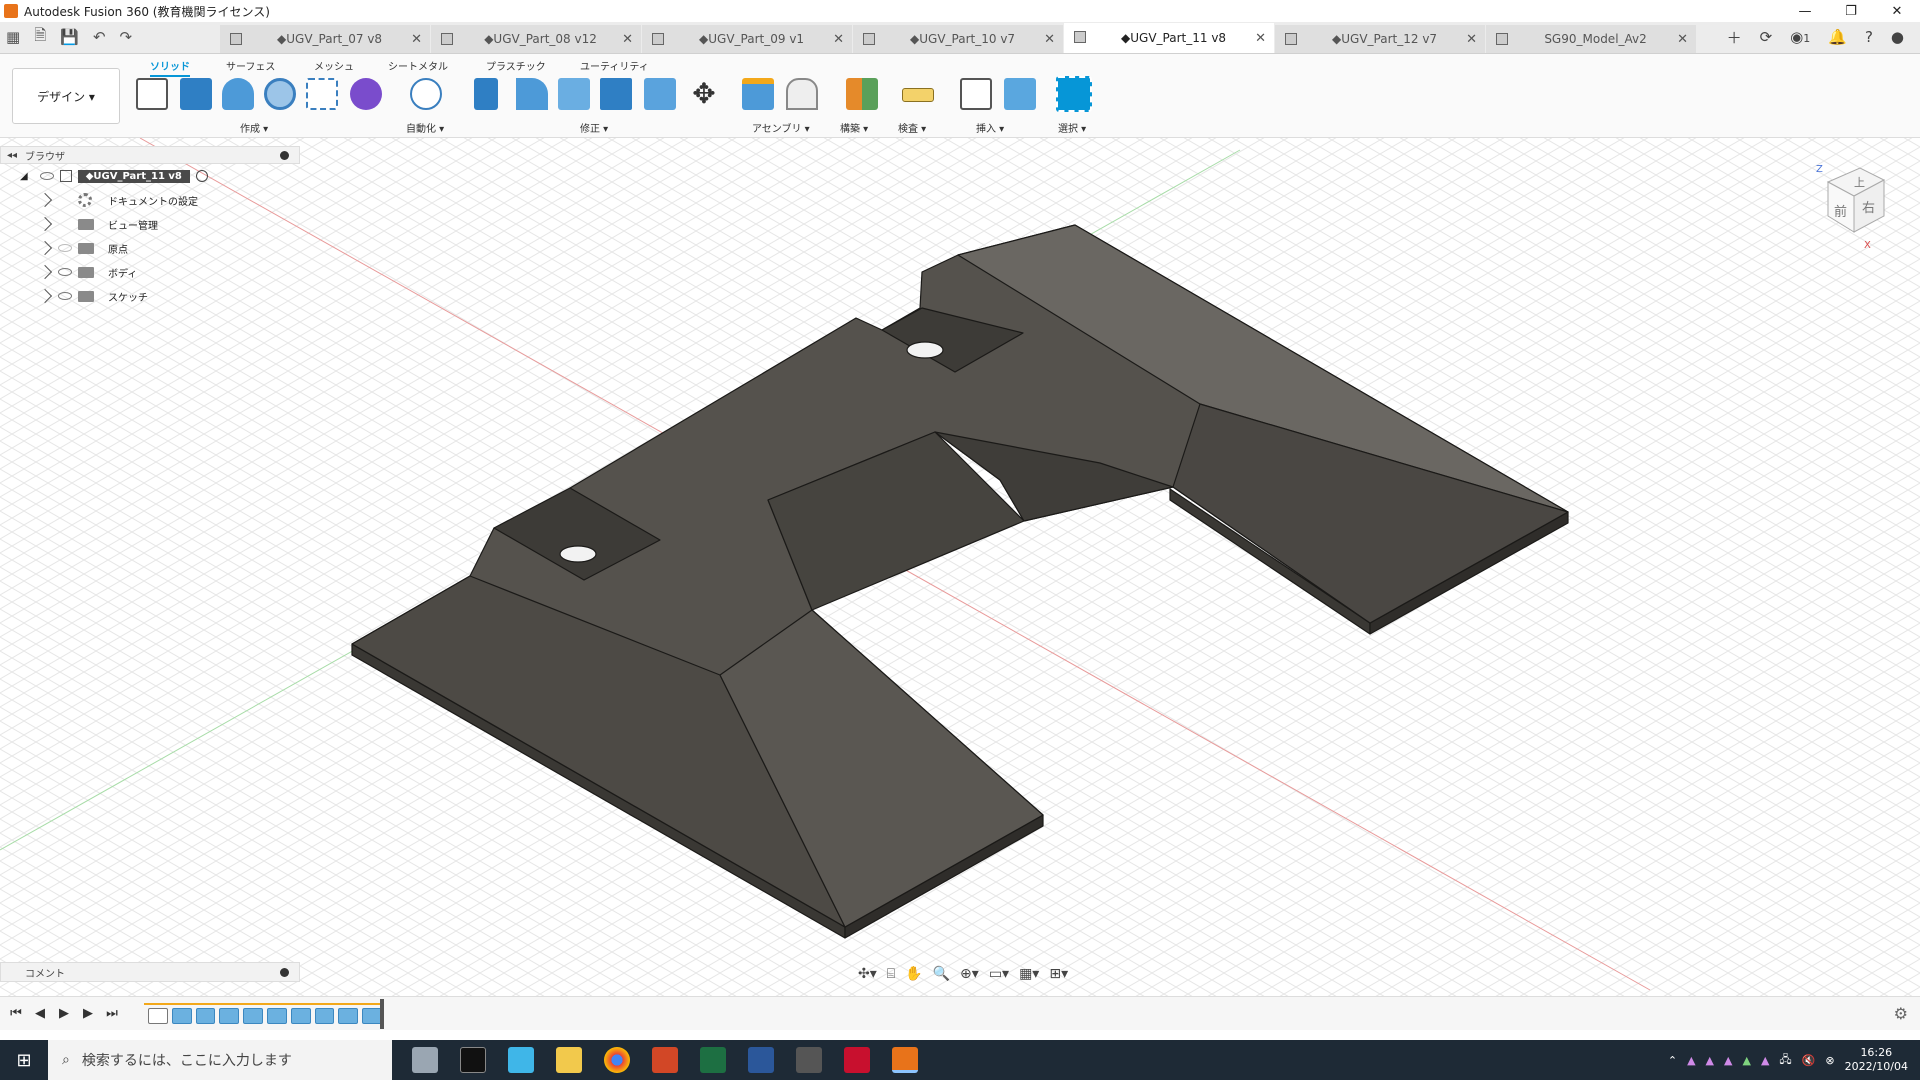  I want to click on hidden-eye-icon, so click(65, 248).